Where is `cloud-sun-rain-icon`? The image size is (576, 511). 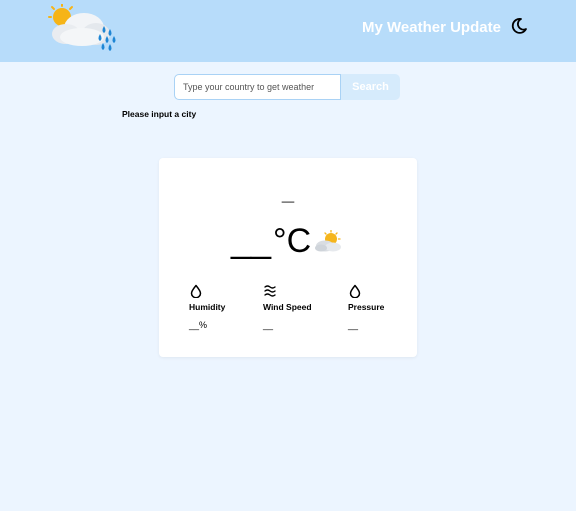 cloud-sun-rain-icon is located at coordinates (82, 27).